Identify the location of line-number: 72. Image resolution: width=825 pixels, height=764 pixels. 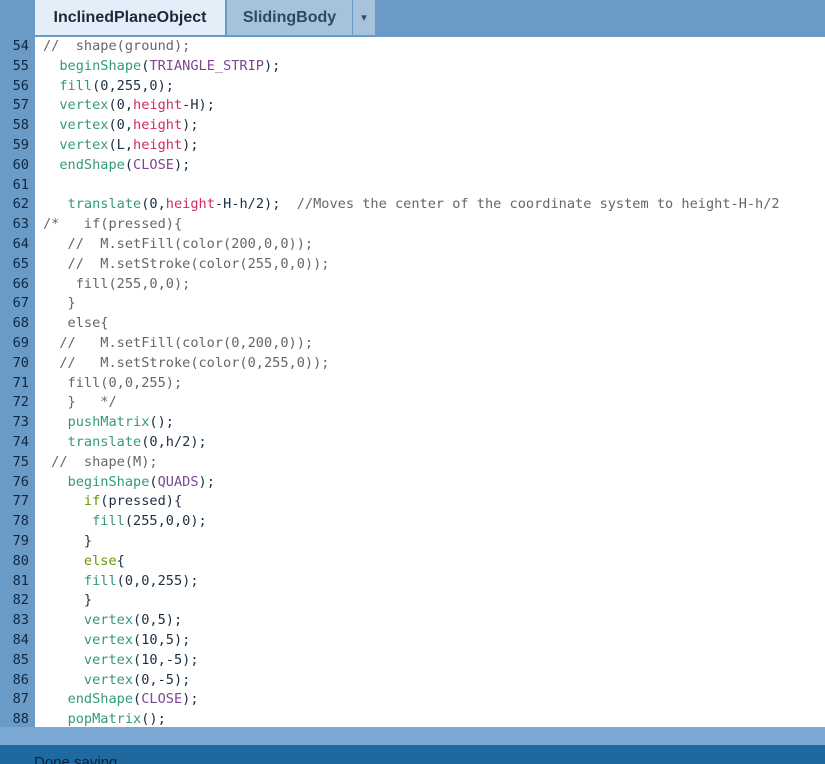
(20, 402).